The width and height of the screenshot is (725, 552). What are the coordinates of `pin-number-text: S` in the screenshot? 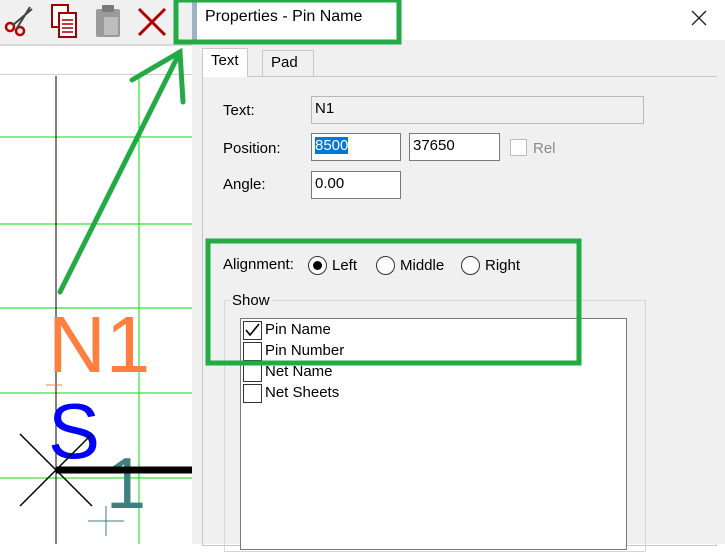 It's located at (74, 431).